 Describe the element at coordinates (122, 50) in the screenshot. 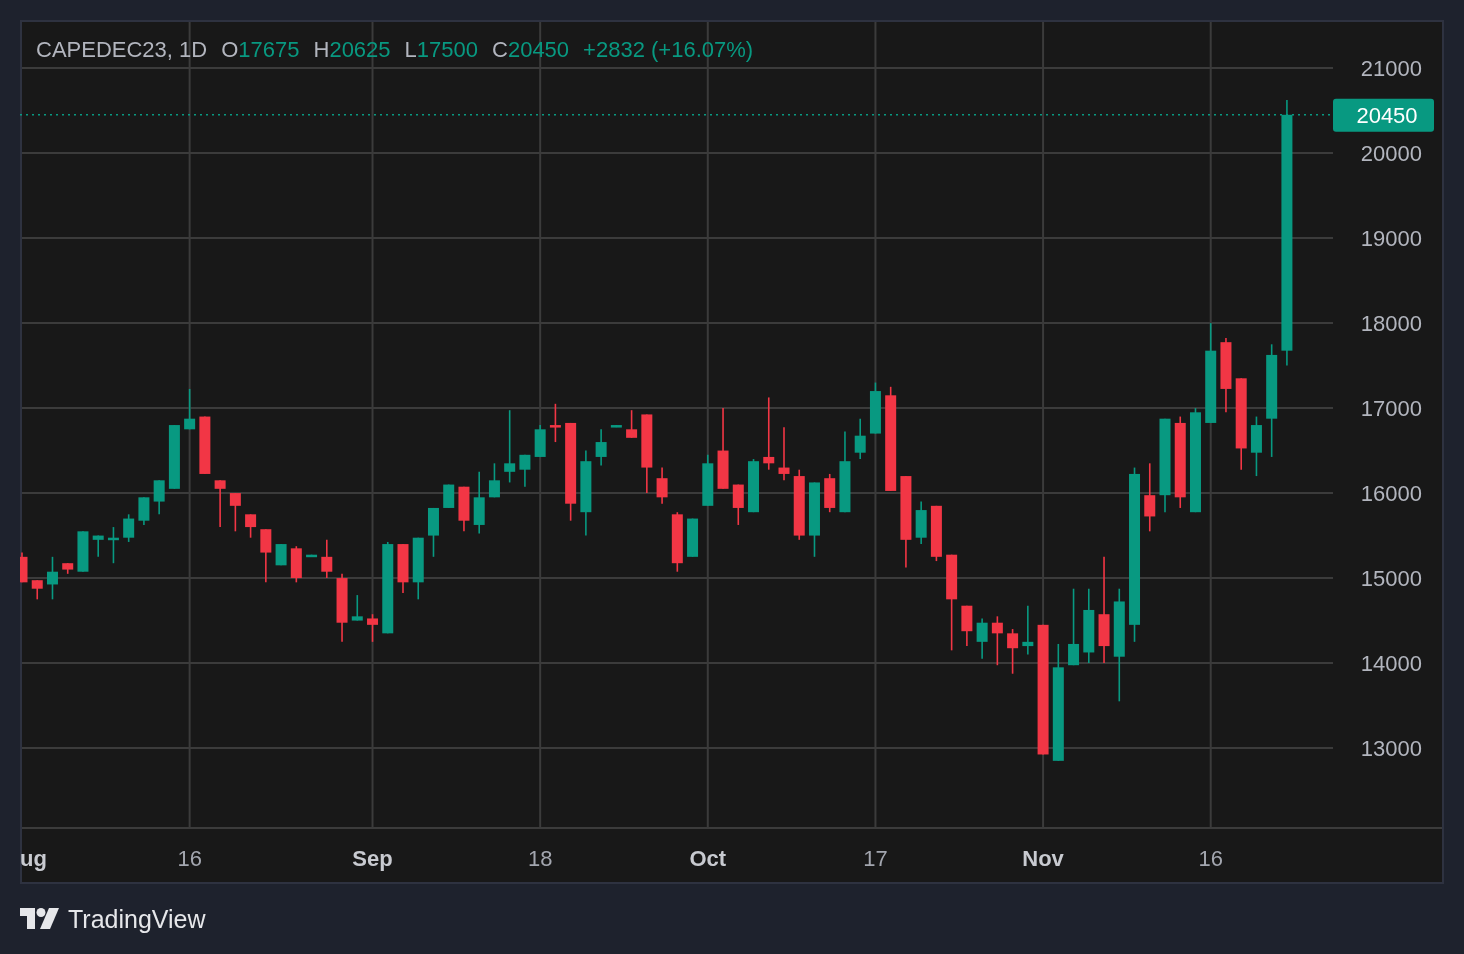

I see `symbol-title: CAPEDEC23, 1D` at that location.